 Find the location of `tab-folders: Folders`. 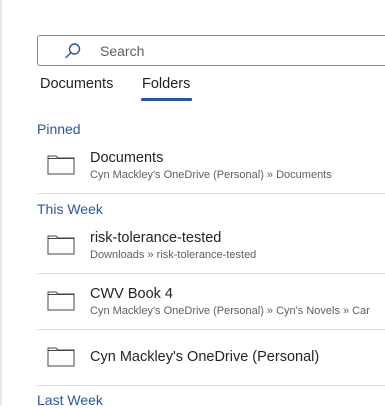

tab-folders: Folders is located at coordinates (166, 84).